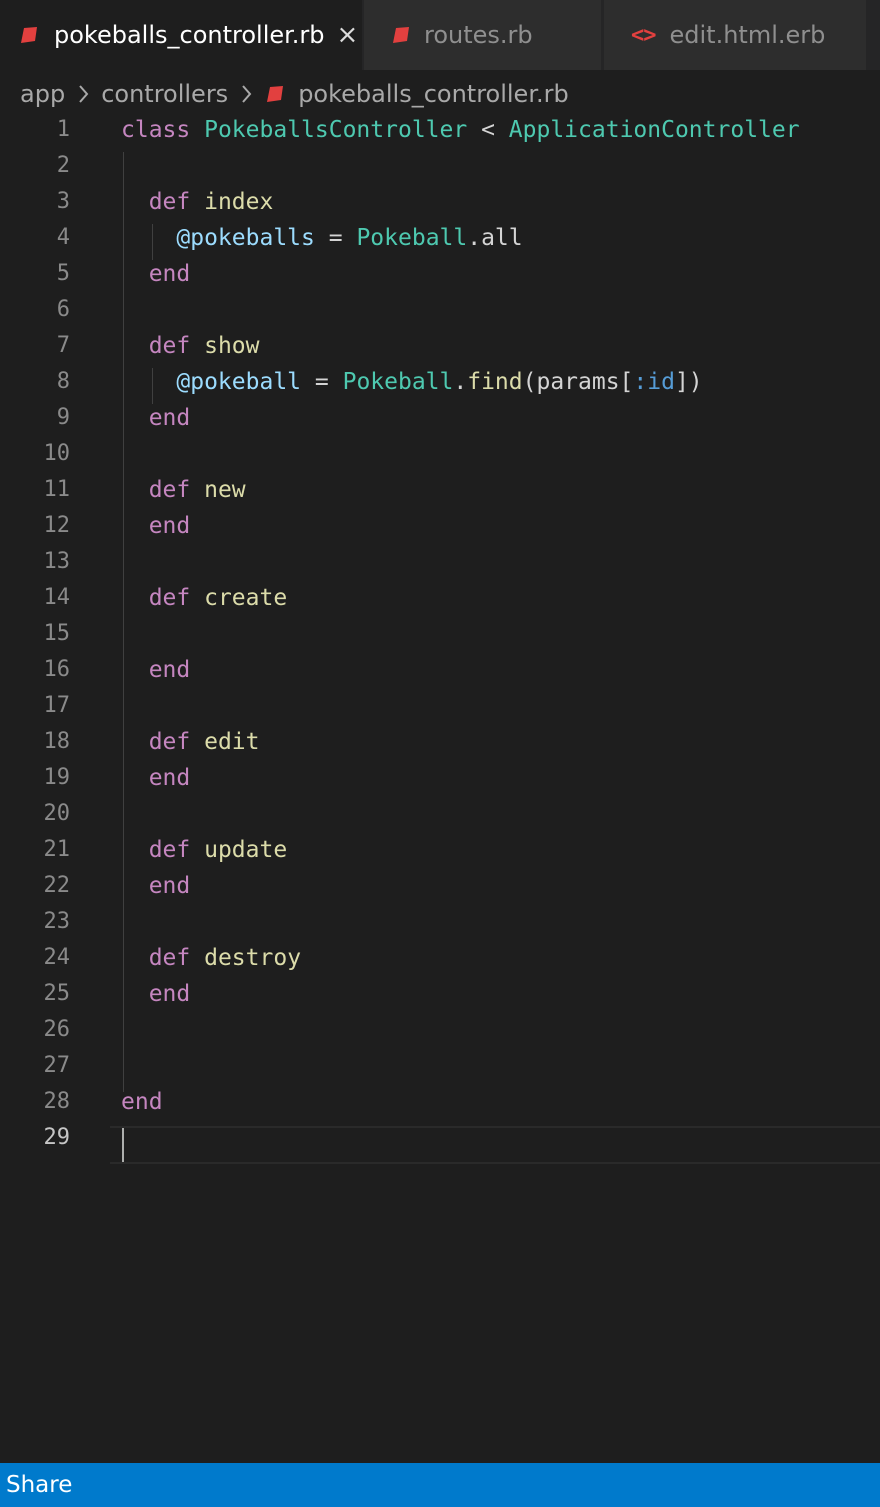 The height and width of the screenshot is (1507, 880). What do you see at coordinates (440, 274) in the screenshot?
I see `code-line: 5 end` at bounding box center [440, 274].